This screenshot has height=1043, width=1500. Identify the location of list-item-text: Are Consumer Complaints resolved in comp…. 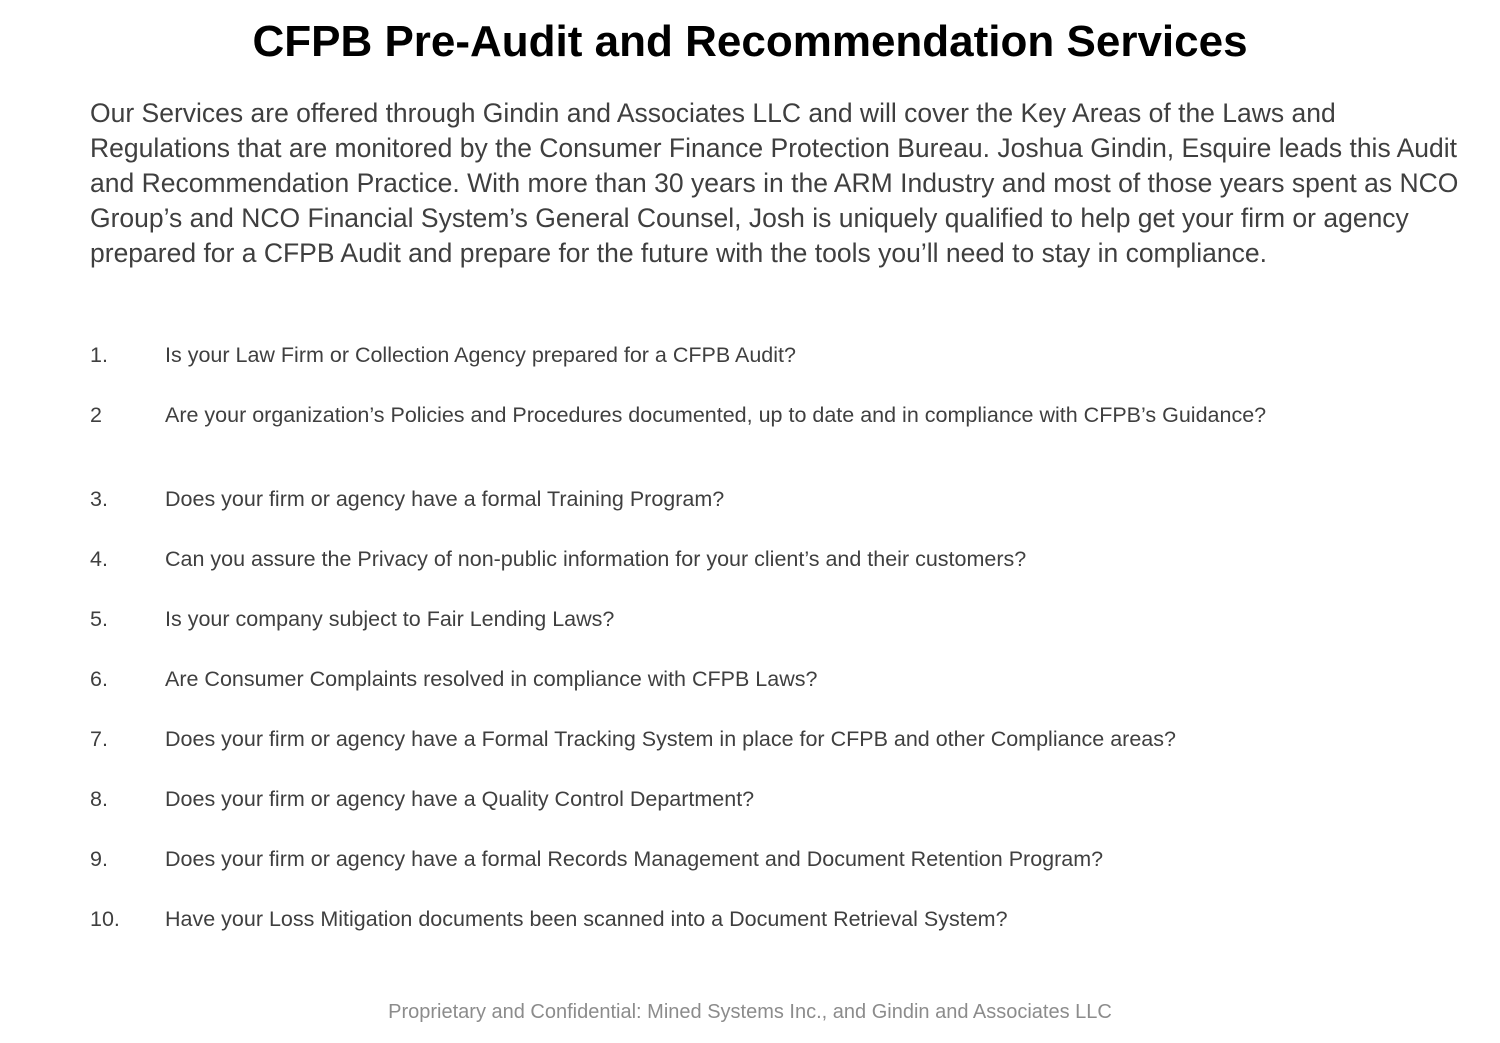
(491, 679).